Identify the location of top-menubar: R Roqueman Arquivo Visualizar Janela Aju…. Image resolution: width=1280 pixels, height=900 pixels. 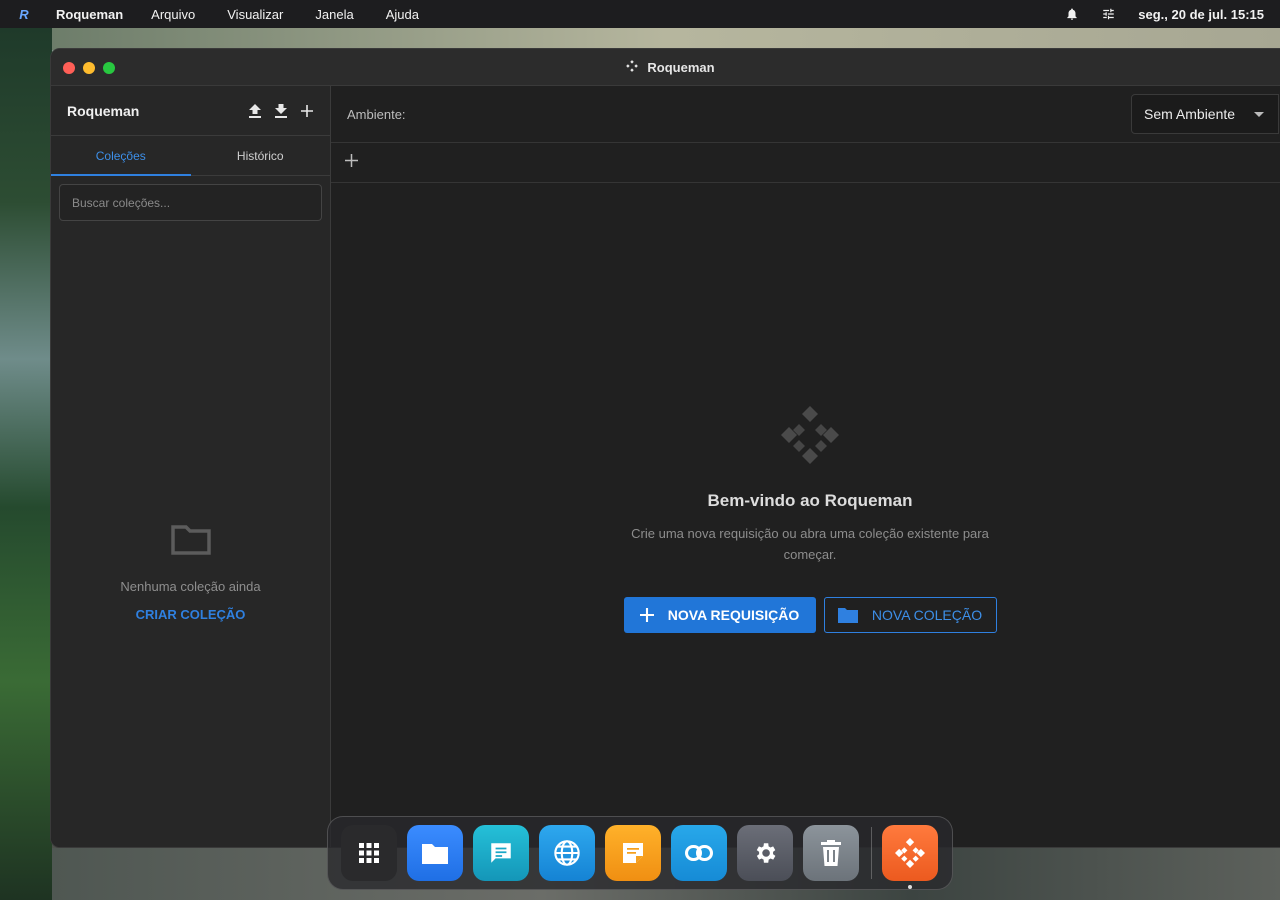
(640, 14).